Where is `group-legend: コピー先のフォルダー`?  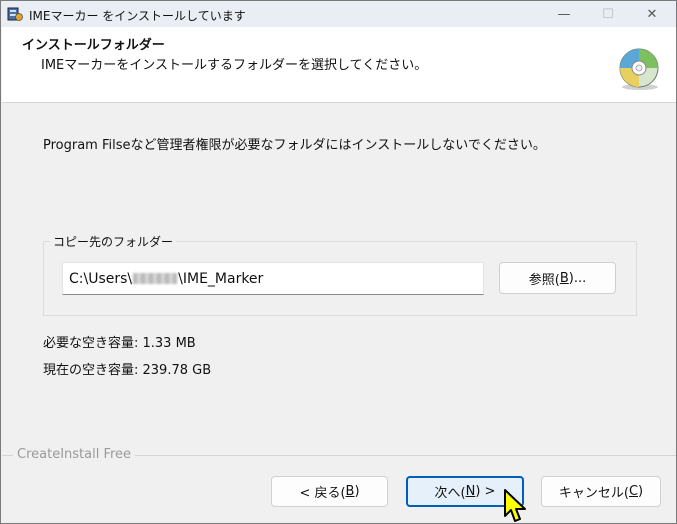
group-legend: コピー先のフォルダー is located at coordinates (113, 241).